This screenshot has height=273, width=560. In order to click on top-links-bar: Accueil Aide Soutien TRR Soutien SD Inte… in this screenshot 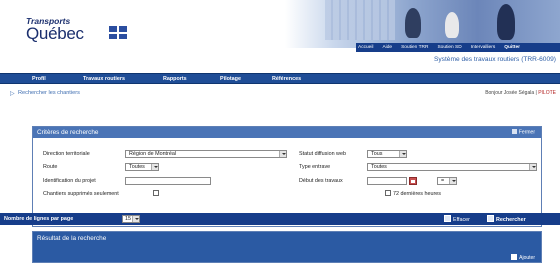, I will do `click(458, 47)`.